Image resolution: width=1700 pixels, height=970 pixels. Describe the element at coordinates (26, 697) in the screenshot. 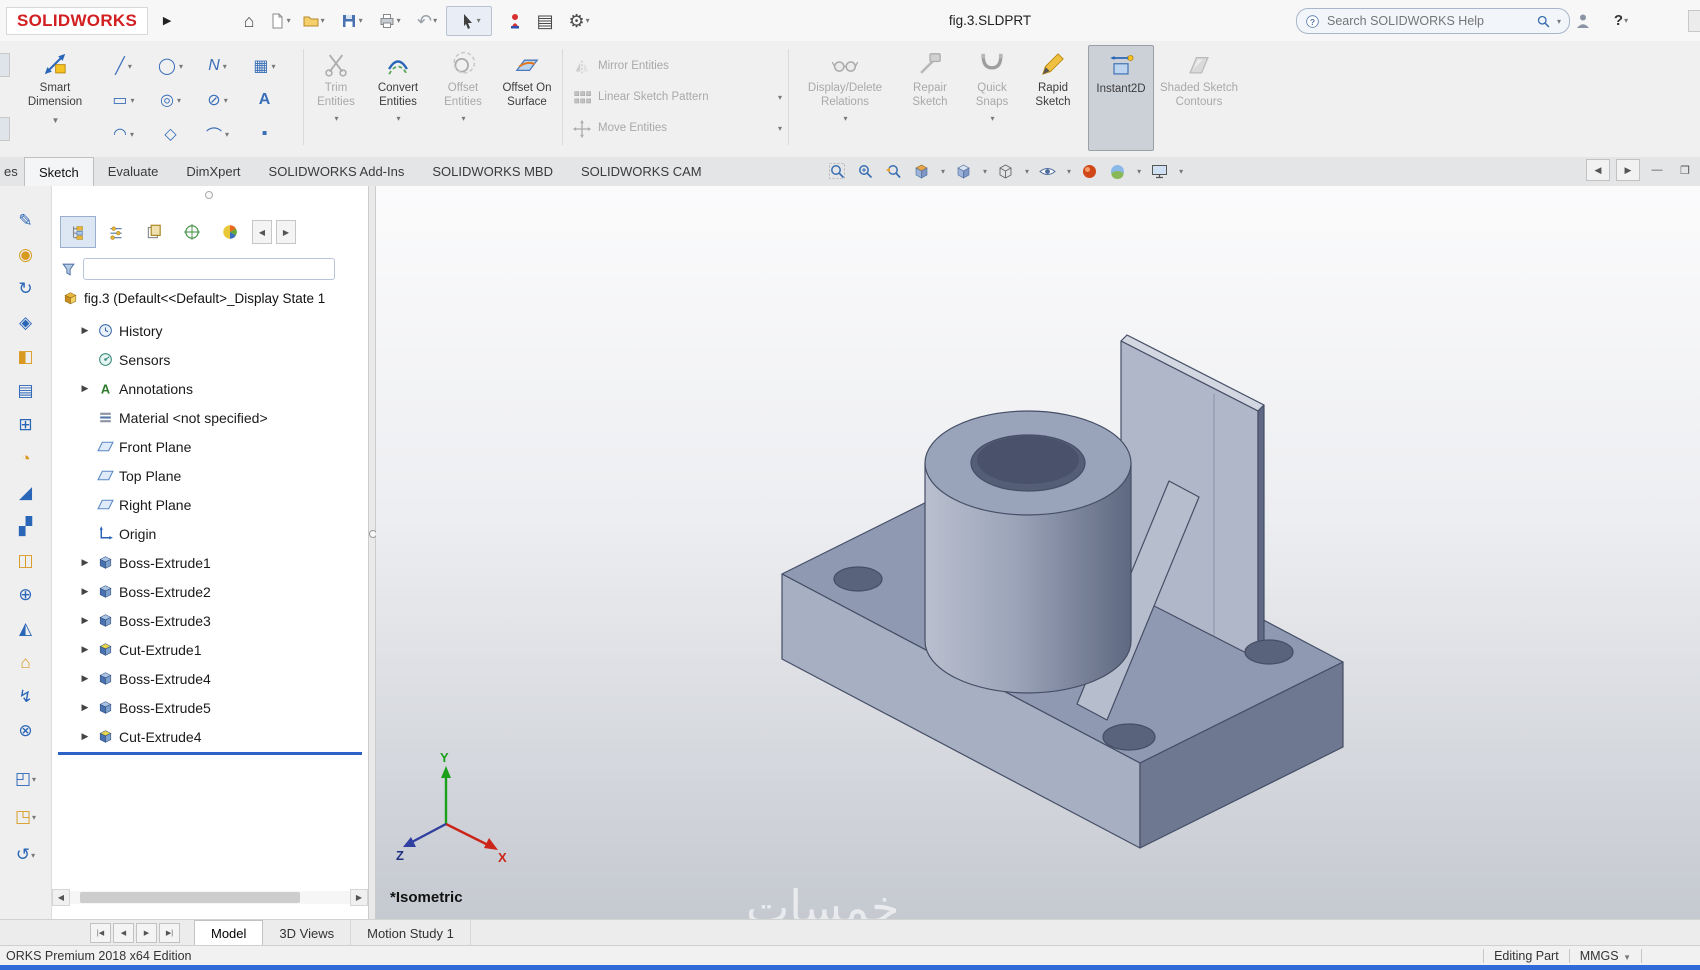

I see `feature-tool-button: ↯` at that location.